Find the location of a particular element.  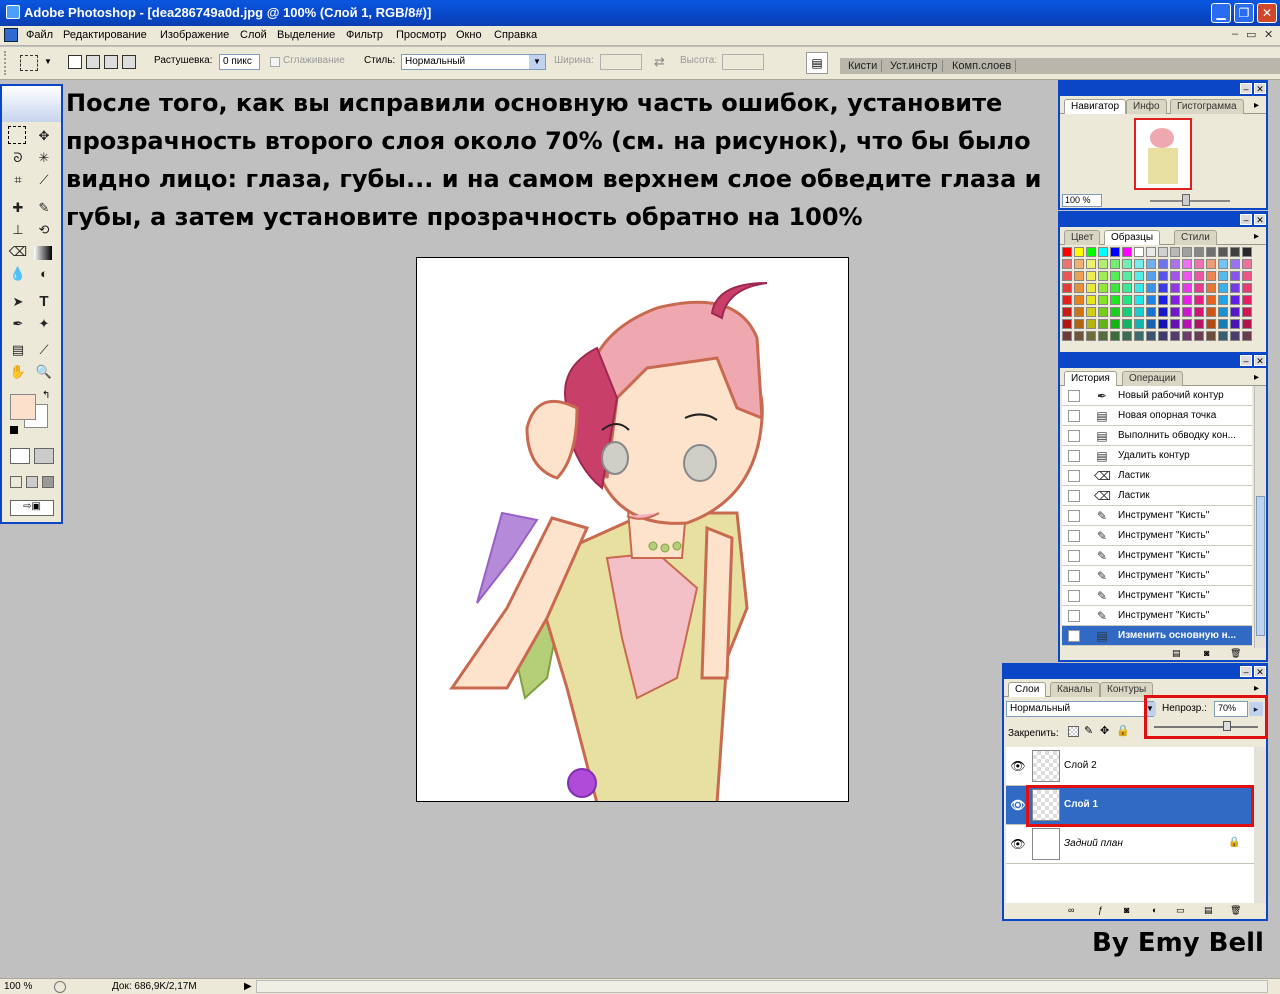

style-select: Нормальный is located at coordinates (473, 62).